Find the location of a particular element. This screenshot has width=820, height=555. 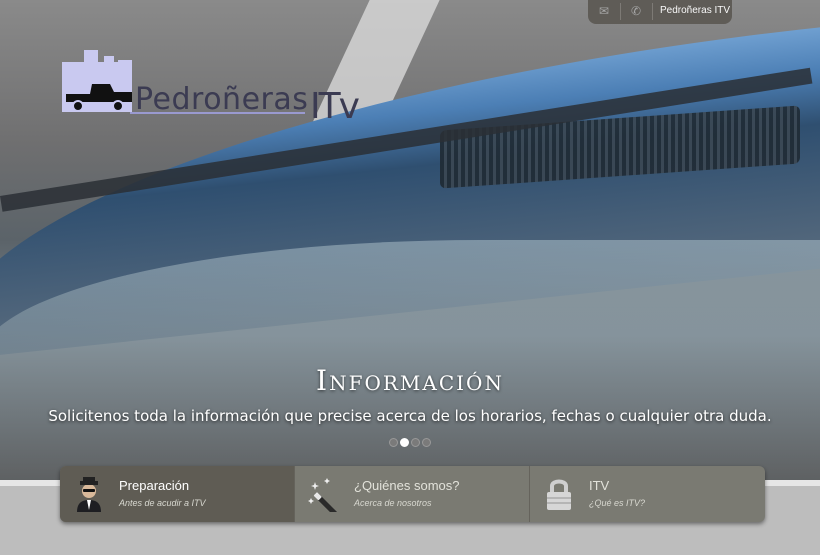

tab-subtitle: ¿Qué es ITV? is located at coordinates (617, 503).